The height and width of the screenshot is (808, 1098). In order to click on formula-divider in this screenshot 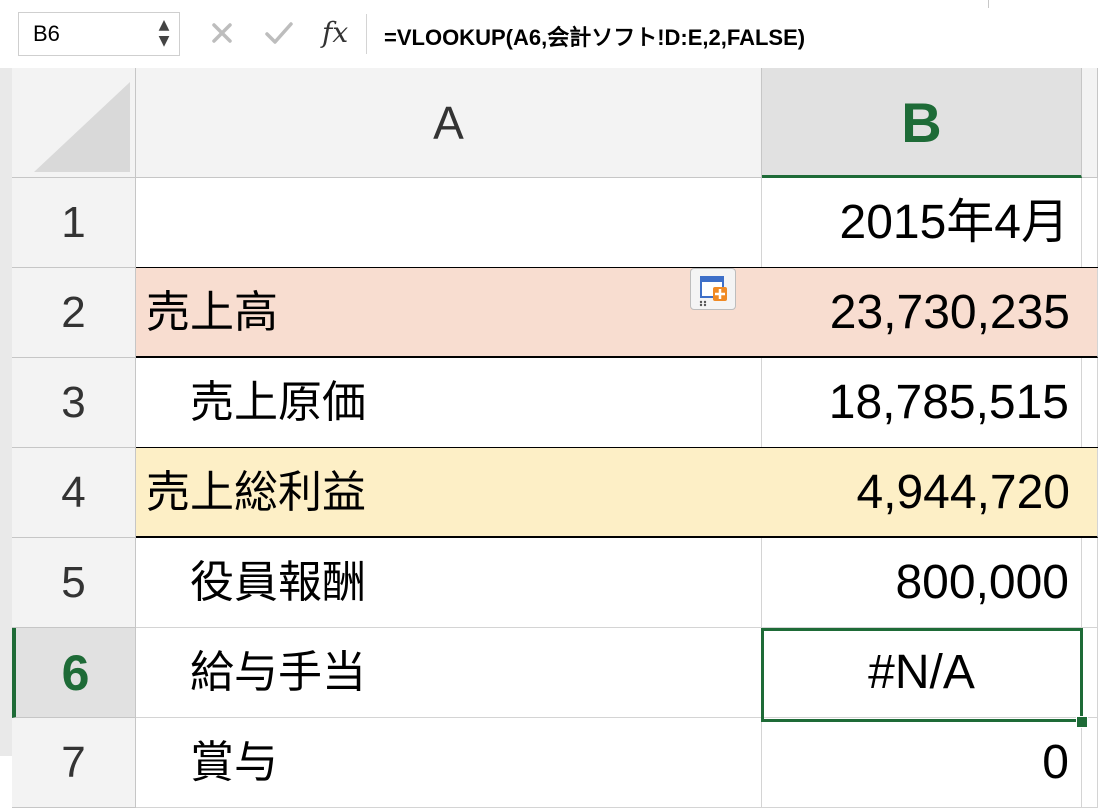, I will do `click(366, 34)`.